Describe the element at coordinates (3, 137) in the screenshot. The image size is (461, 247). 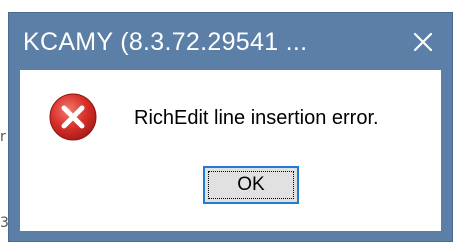
I see `background-text-fragment: r` at that location.